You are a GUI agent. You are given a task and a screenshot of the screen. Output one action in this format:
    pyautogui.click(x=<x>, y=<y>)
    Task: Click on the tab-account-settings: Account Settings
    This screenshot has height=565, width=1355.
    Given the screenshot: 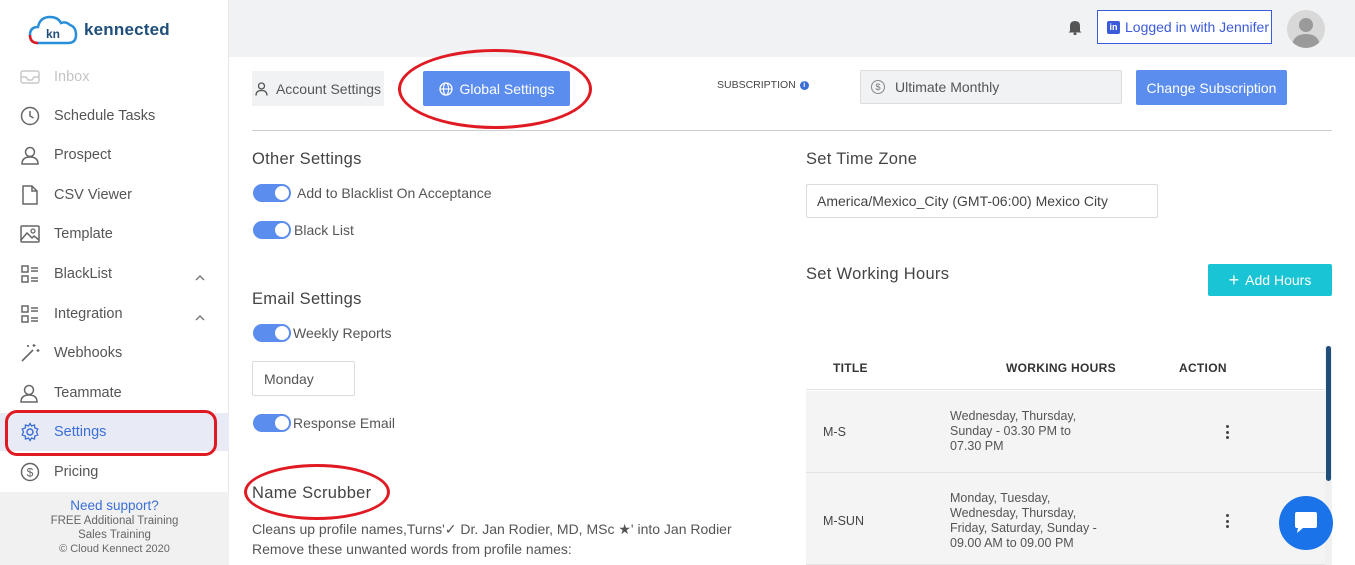 What is the action you would take?
    pyautogui.click(x=318, y=88)
    